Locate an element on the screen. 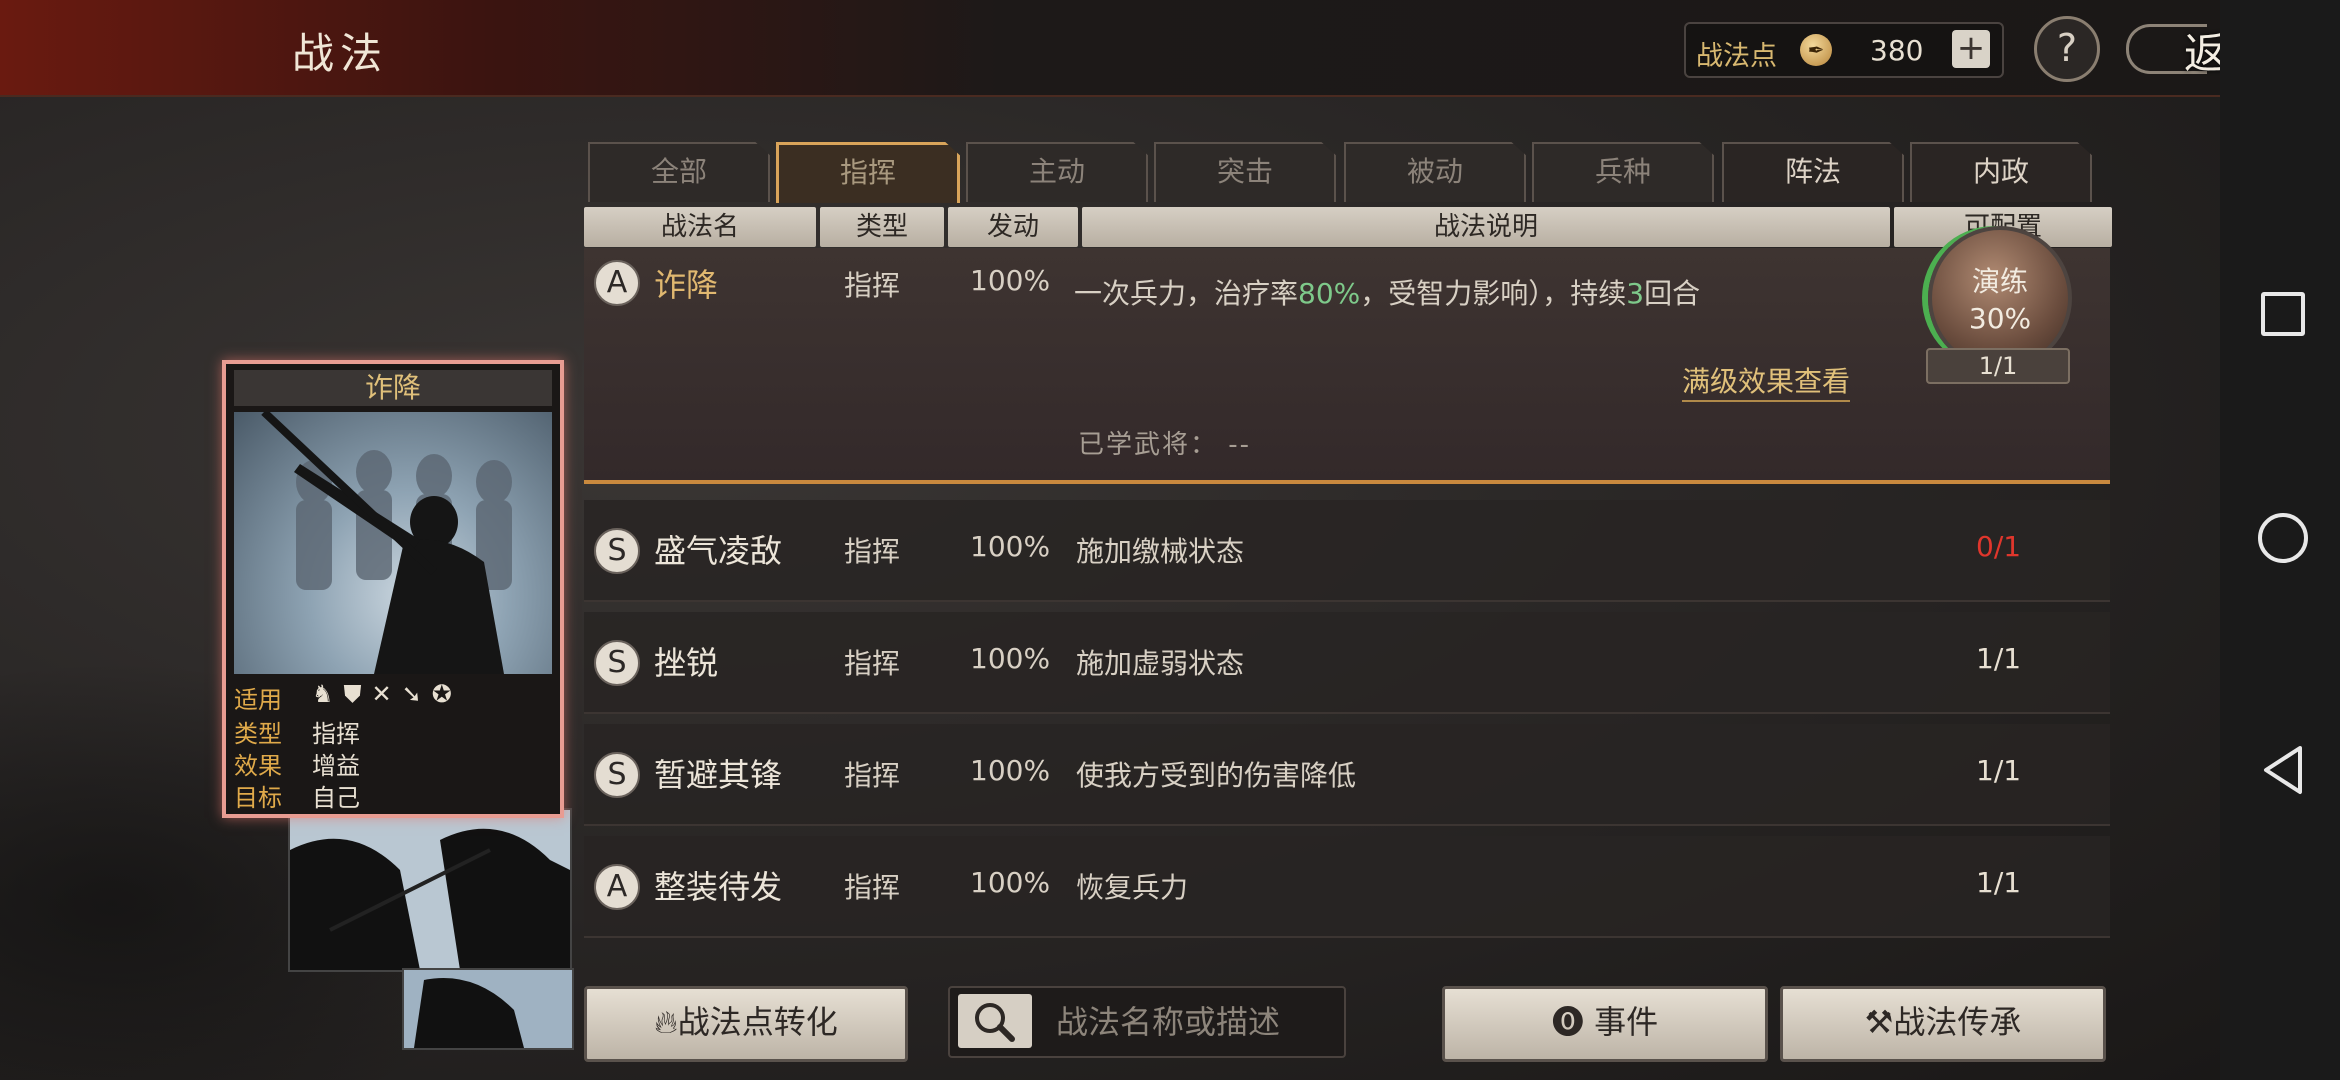 The height and width of the screenshot is (1080, 2340). full-effect-link: 满级效果查看 is located at coordinates (1766, 381).